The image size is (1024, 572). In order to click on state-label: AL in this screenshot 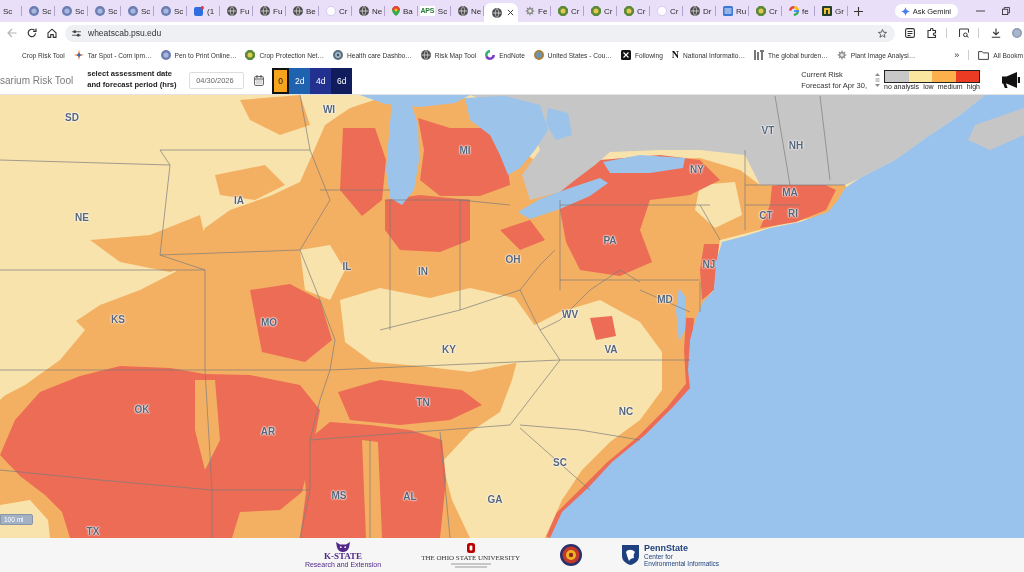, I will do `click(410, 497)`.